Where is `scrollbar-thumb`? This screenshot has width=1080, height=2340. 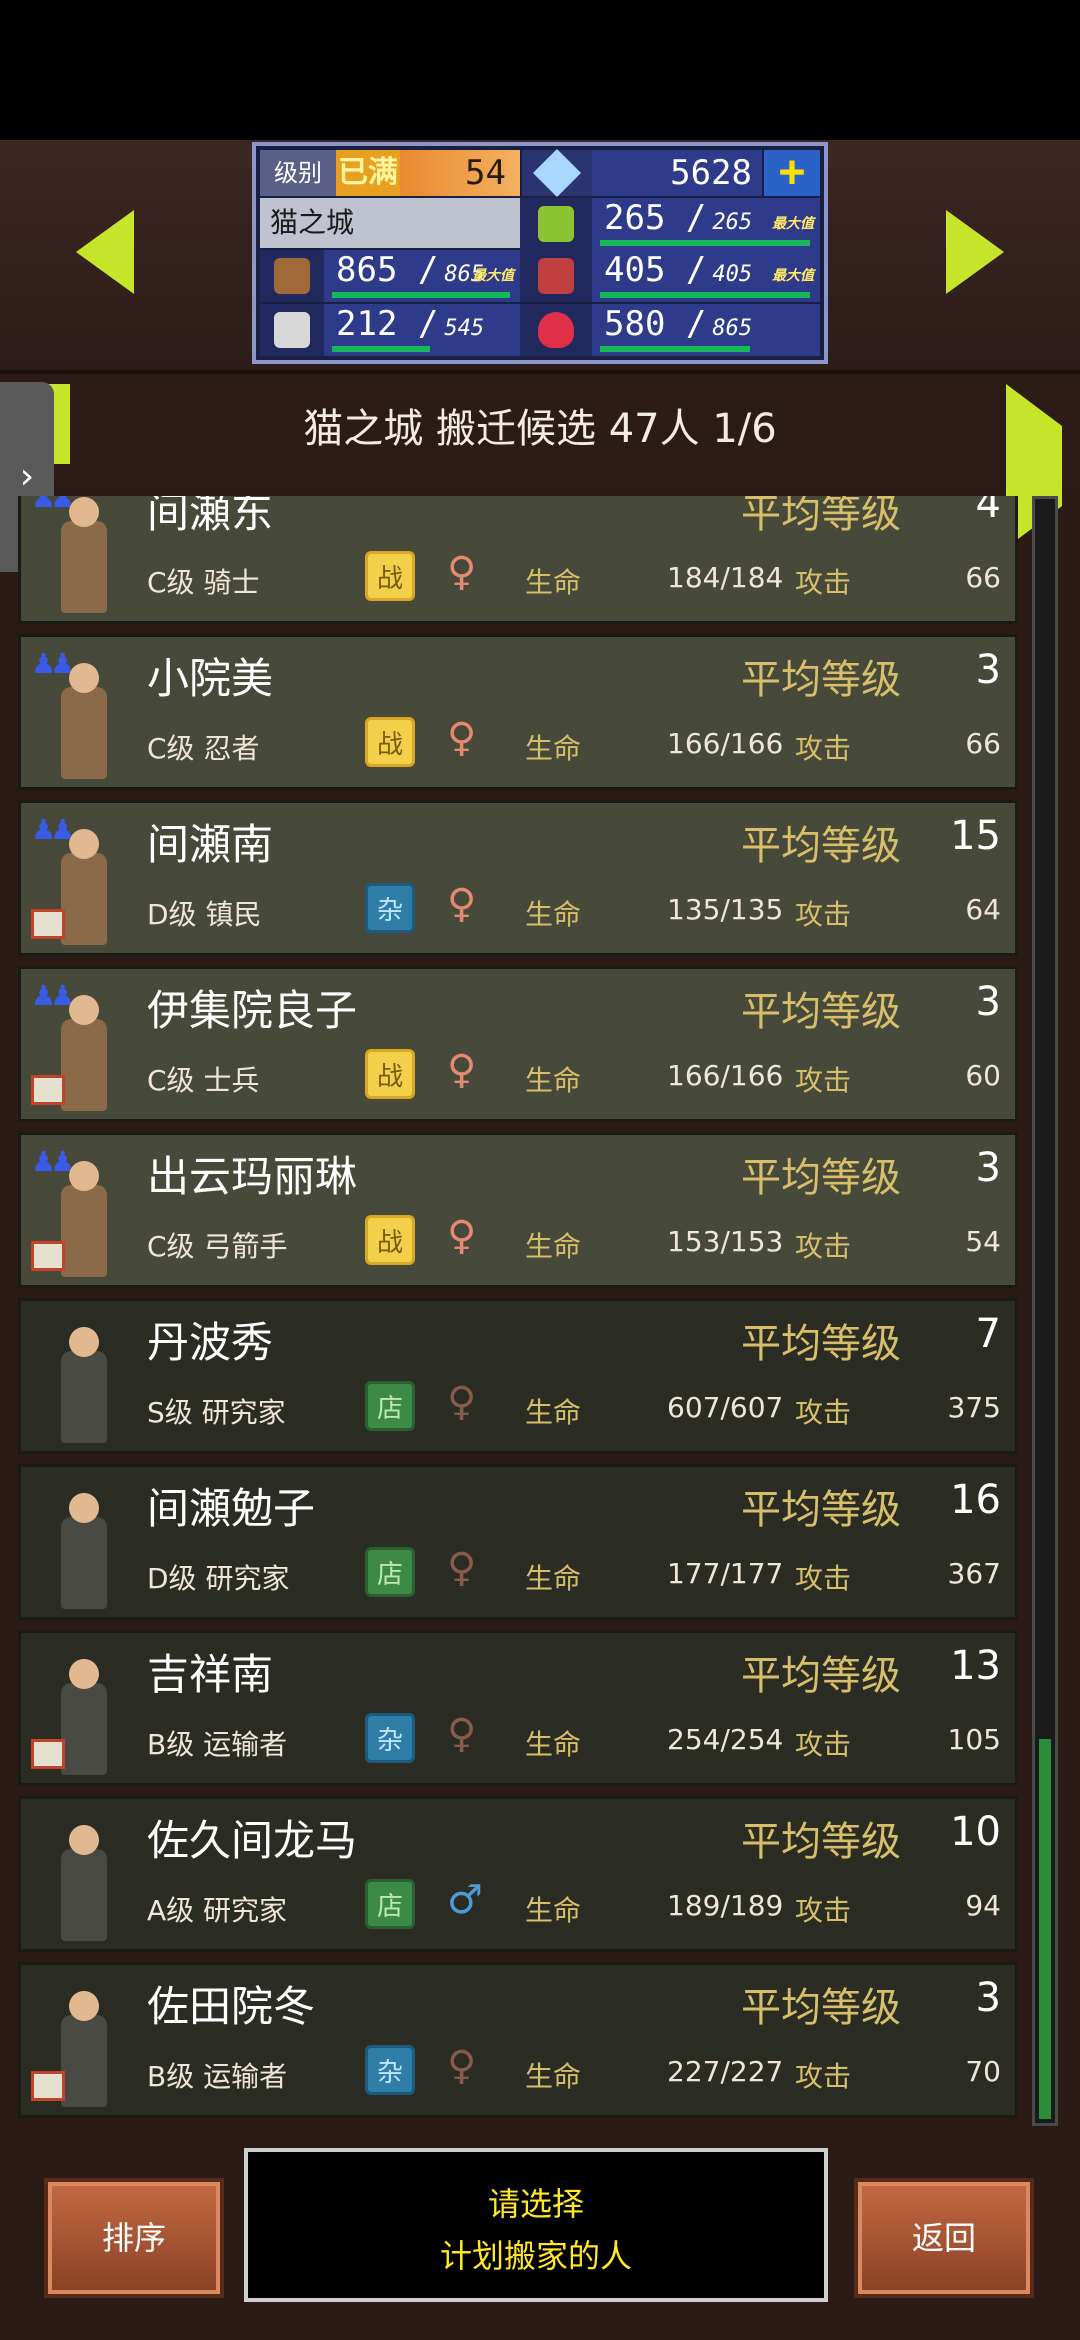
scrollbar-thumb is located at coordinates (1045, 1929).